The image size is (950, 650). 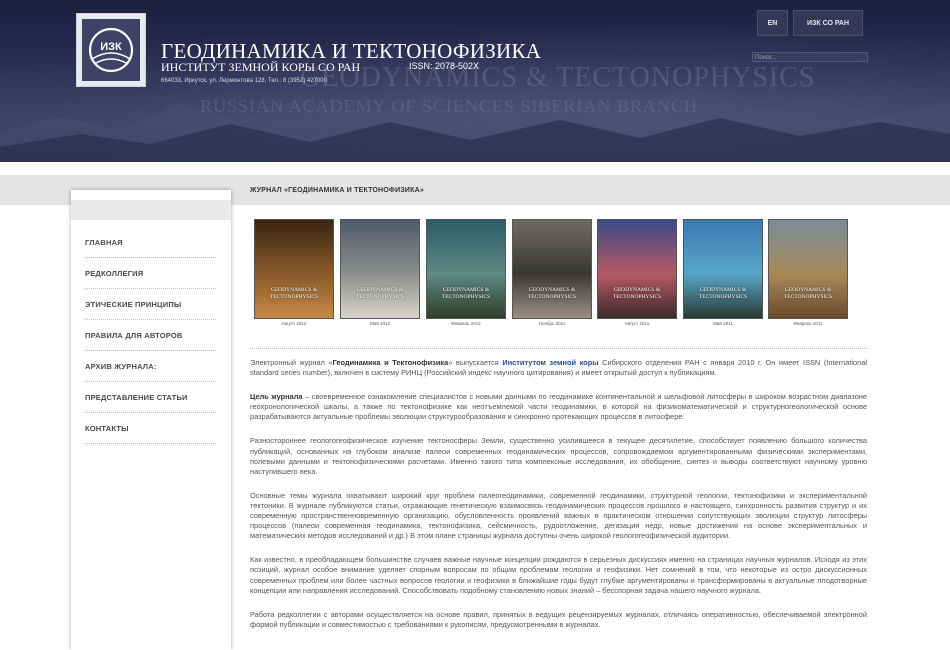 What do you see at coordinates (552, 323) in the screenshot?
I see `cover-date-3: Ноябрь 2011` at bounding box center [552, 323].